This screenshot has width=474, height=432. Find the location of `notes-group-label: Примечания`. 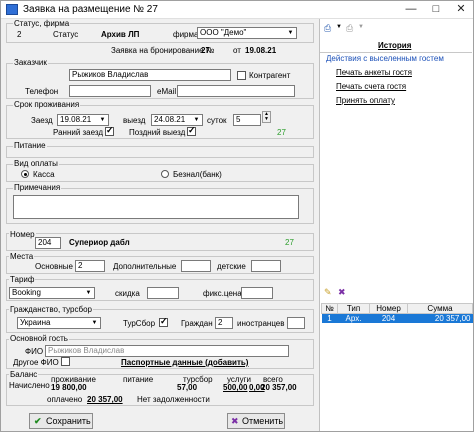

notes-group-label: Примечания is located at coordinates (37, 187).